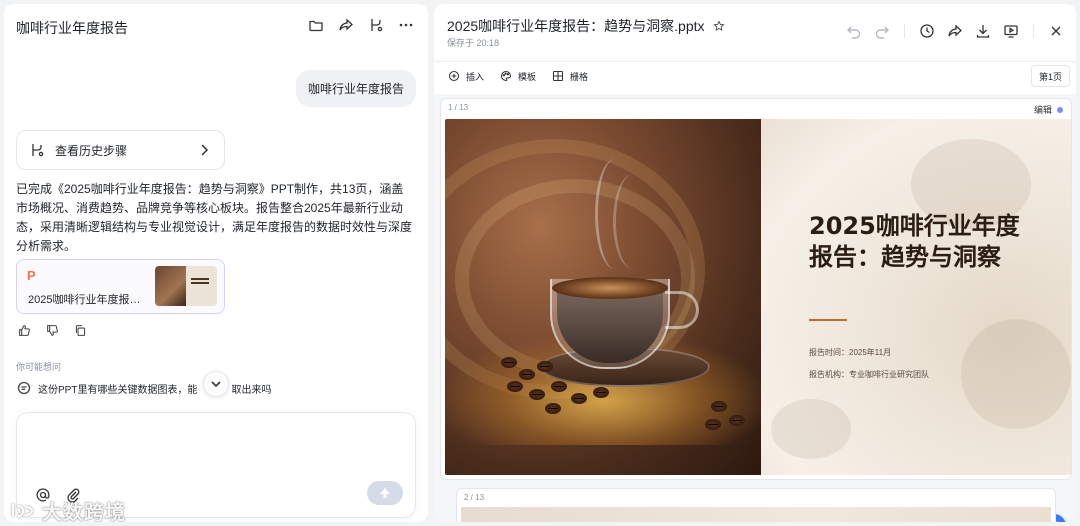  Describe the element at coordinates (23, 510) in the screenshot. I see `watermark-logo-icon` at that location.